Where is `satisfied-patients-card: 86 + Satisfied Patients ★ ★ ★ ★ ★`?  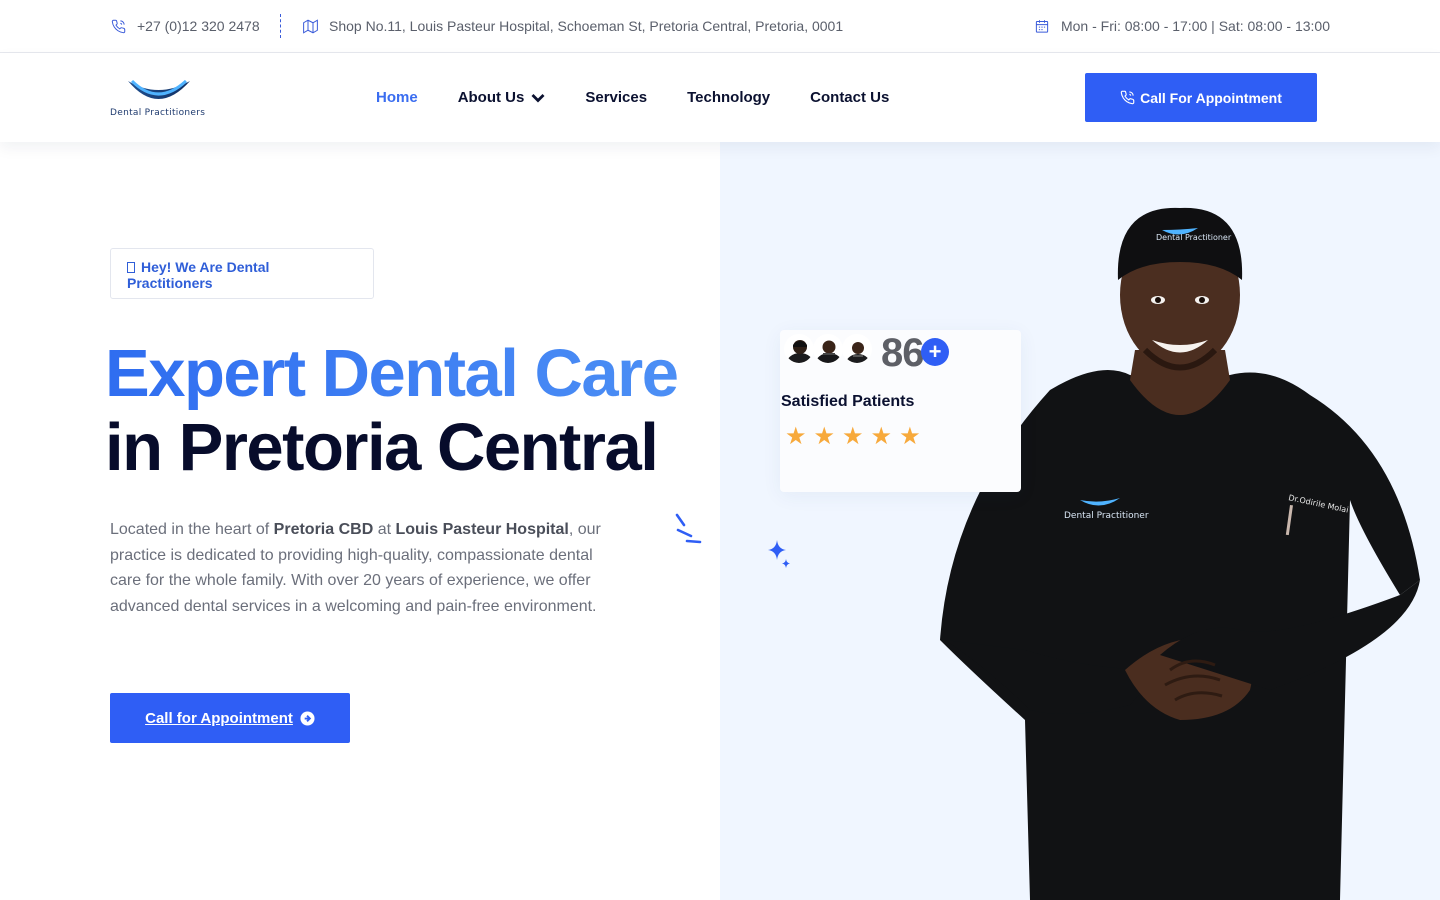
satisfied-patients-card: 86 + Satisfied Patients ★ ★ ★ ★ ★ is located at coordinates (900, 411).